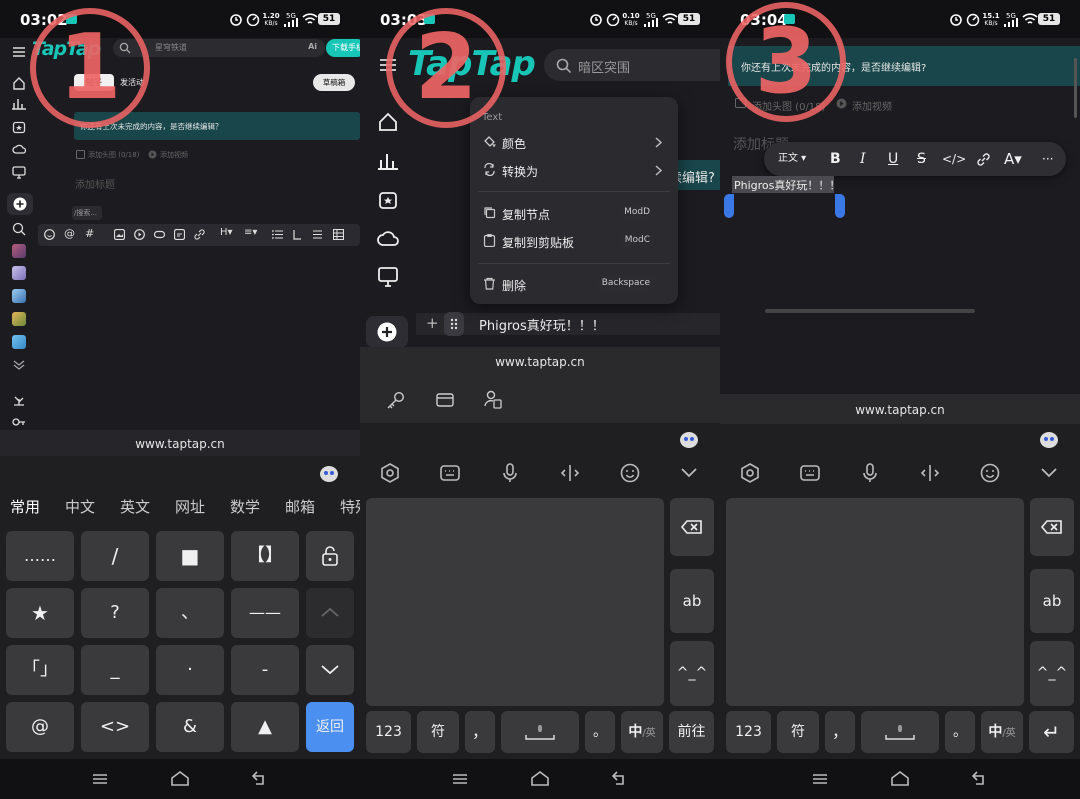  What do you see at coordinates (190, 506) in the screenshot?
I see `tab-url: 网址` at bounding box center [190, 506].